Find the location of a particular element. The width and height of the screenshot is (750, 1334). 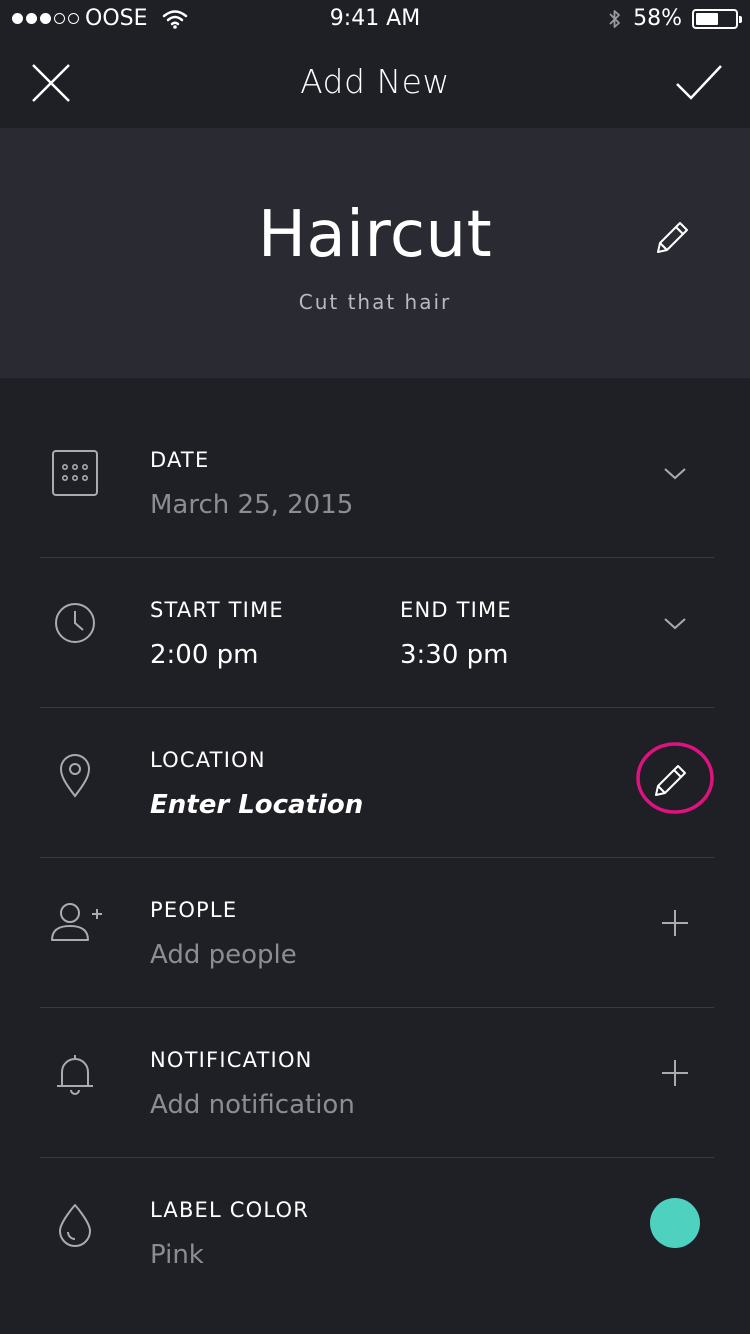

location-row: LOCATION Enter Location is located at coordinates (375, 783).